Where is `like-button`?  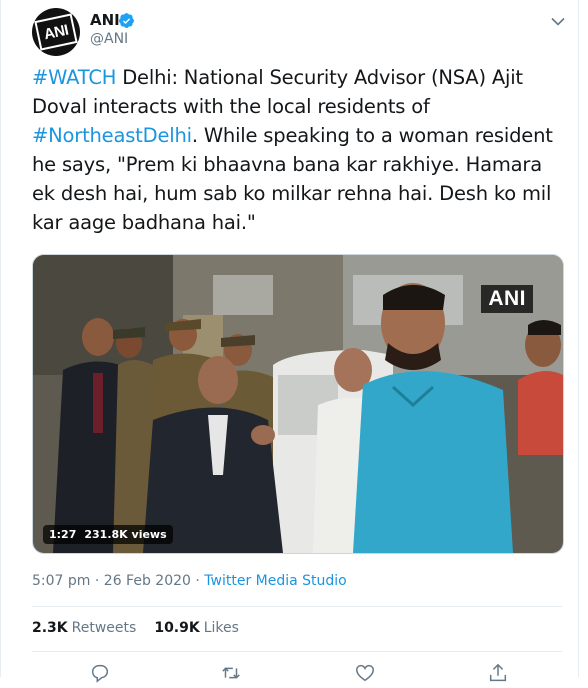
like-button is located at coordinates (365, 673).